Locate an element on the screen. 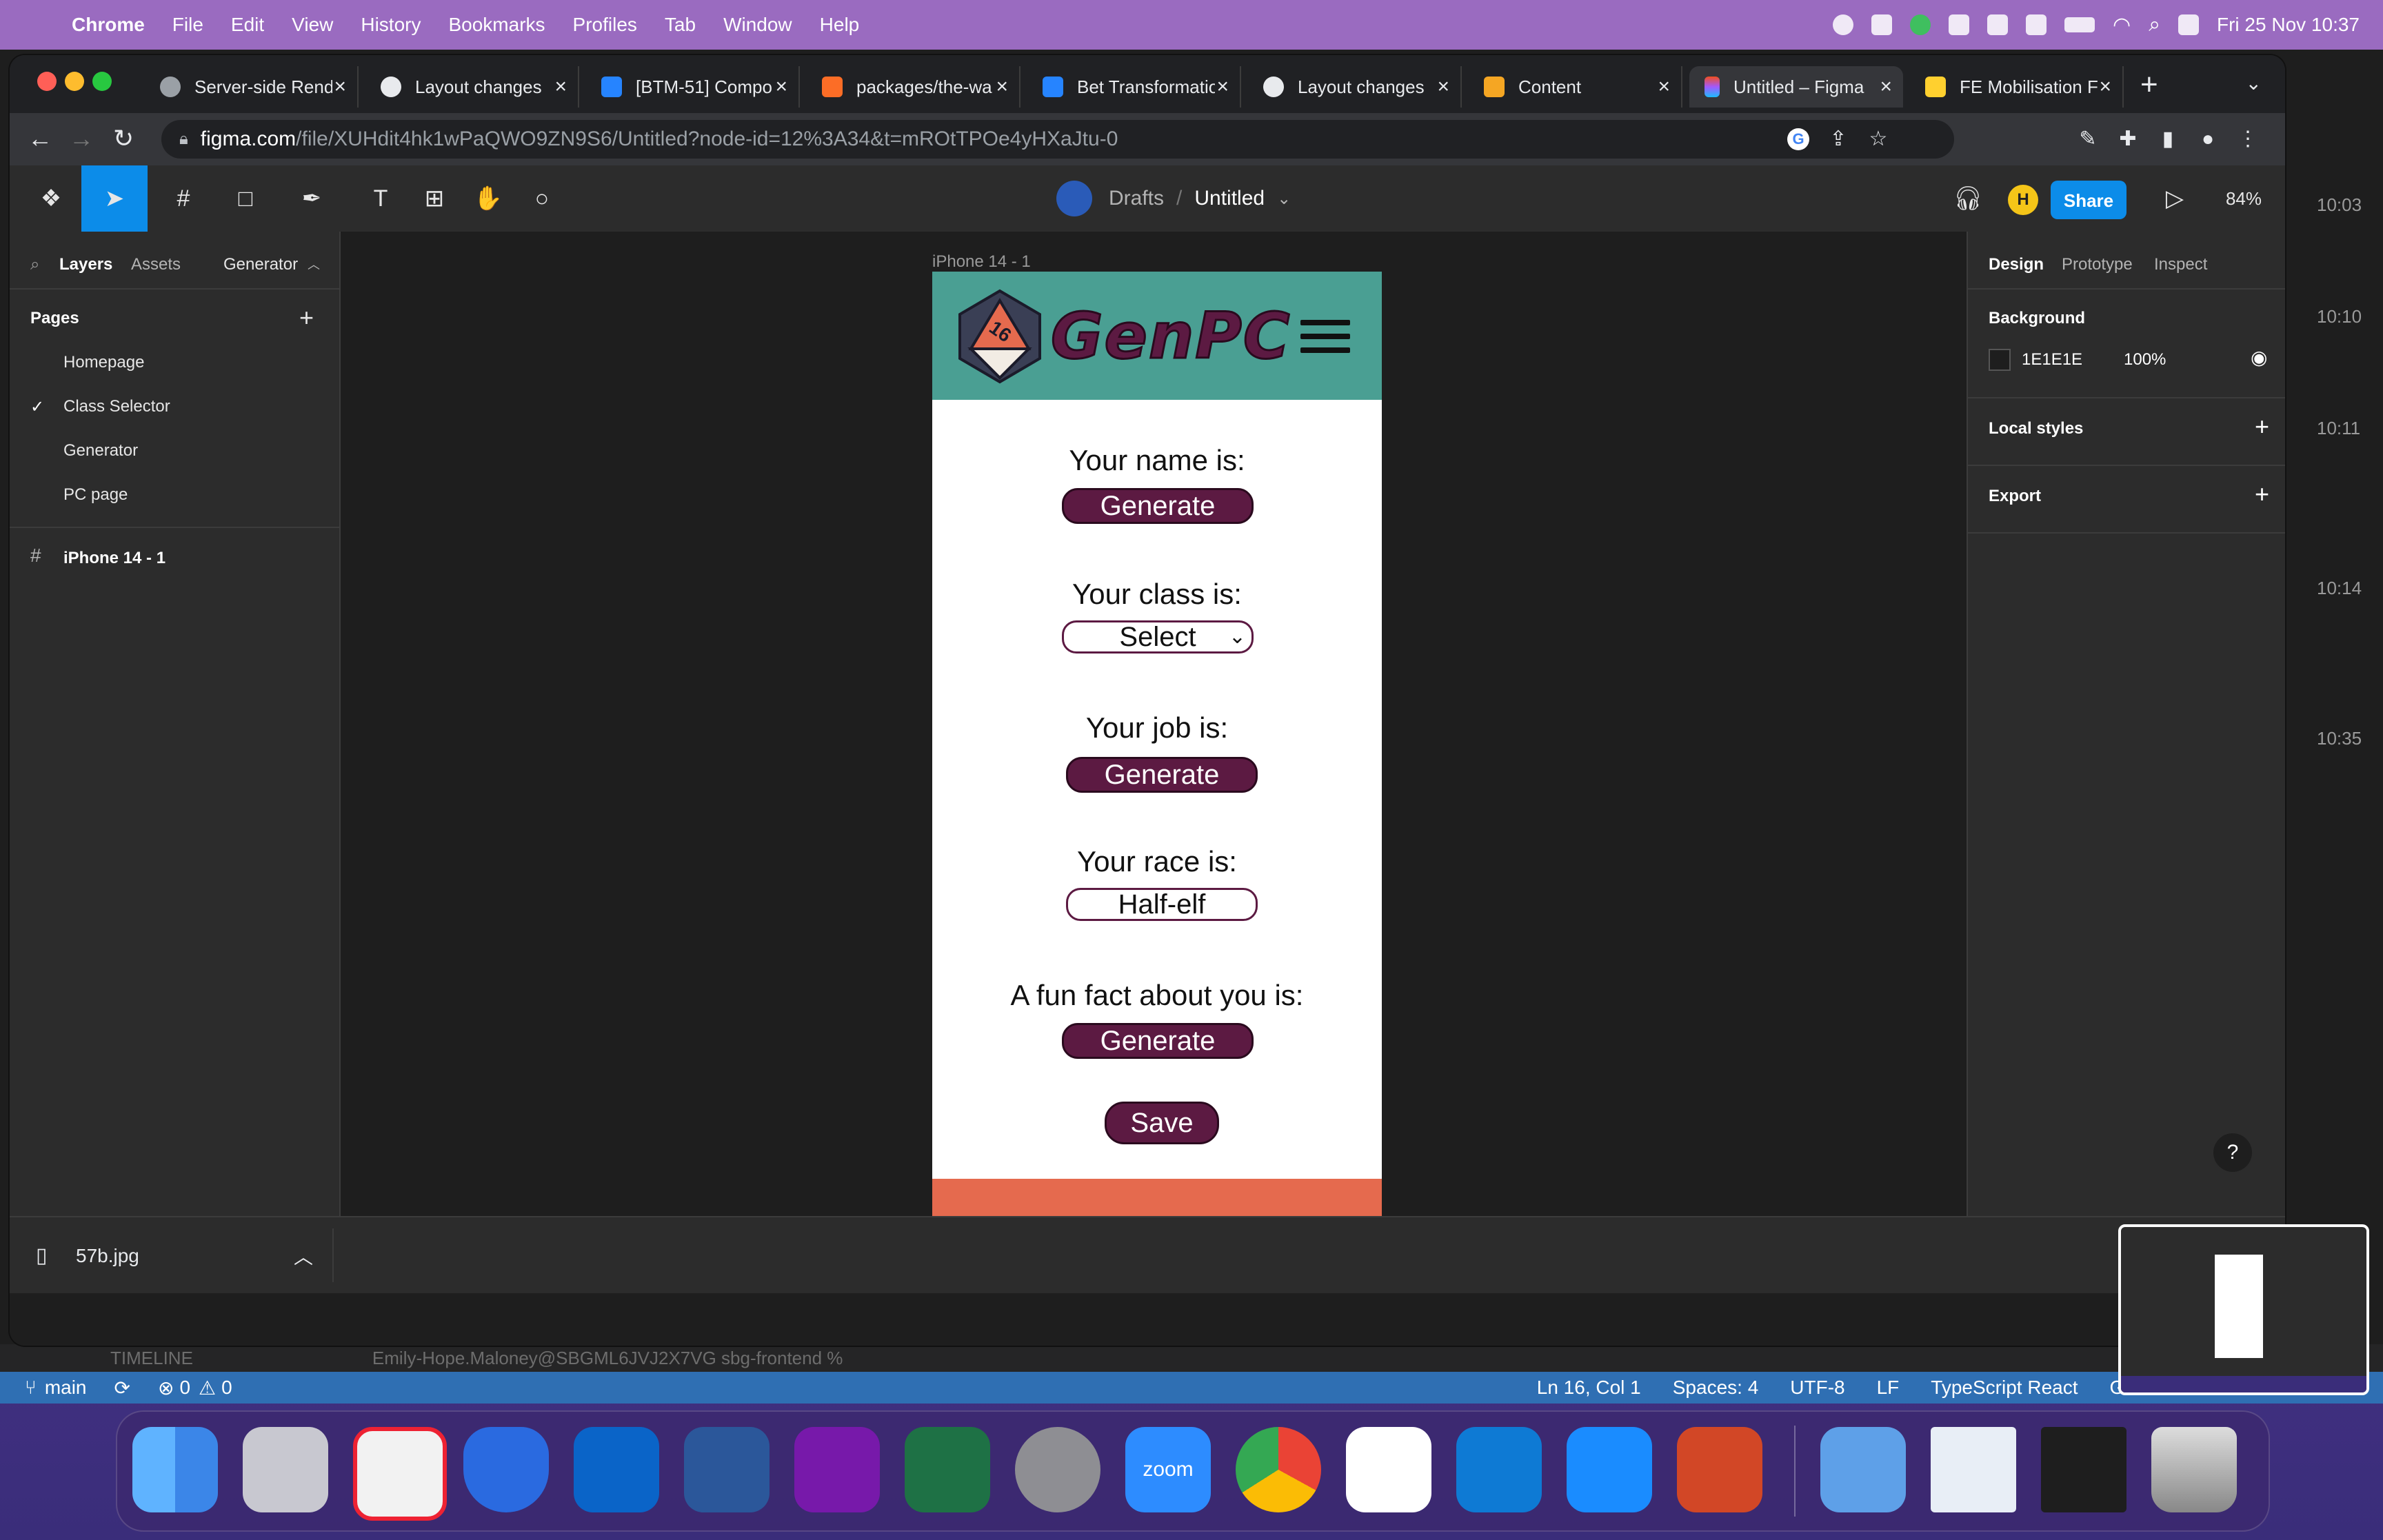 This screenshot has height=1540, width=2383. sync-icon: ⟳ is located at coordinates (122, 1388).